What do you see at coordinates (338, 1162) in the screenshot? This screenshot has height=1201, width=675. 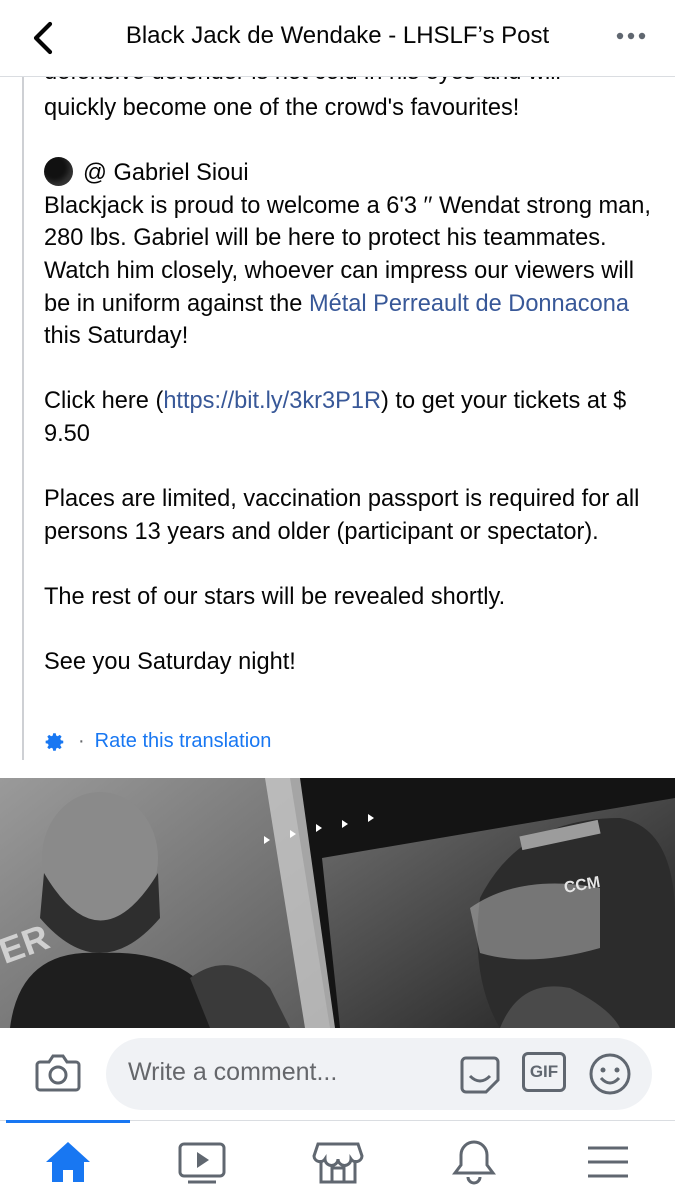 I see `marketplace-icon` at bounding box center [338, 1162].